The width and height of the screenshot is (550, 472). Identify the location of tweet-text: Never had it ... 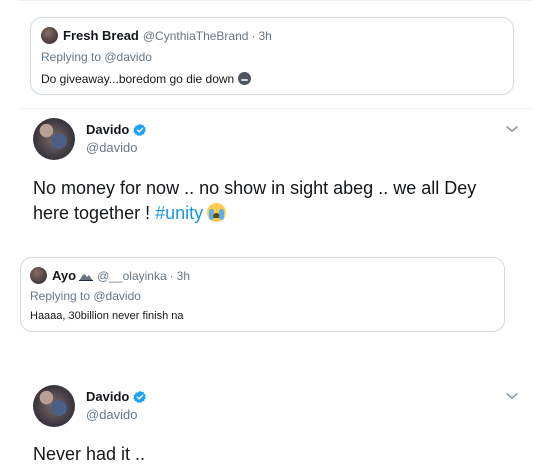
(89, 454).